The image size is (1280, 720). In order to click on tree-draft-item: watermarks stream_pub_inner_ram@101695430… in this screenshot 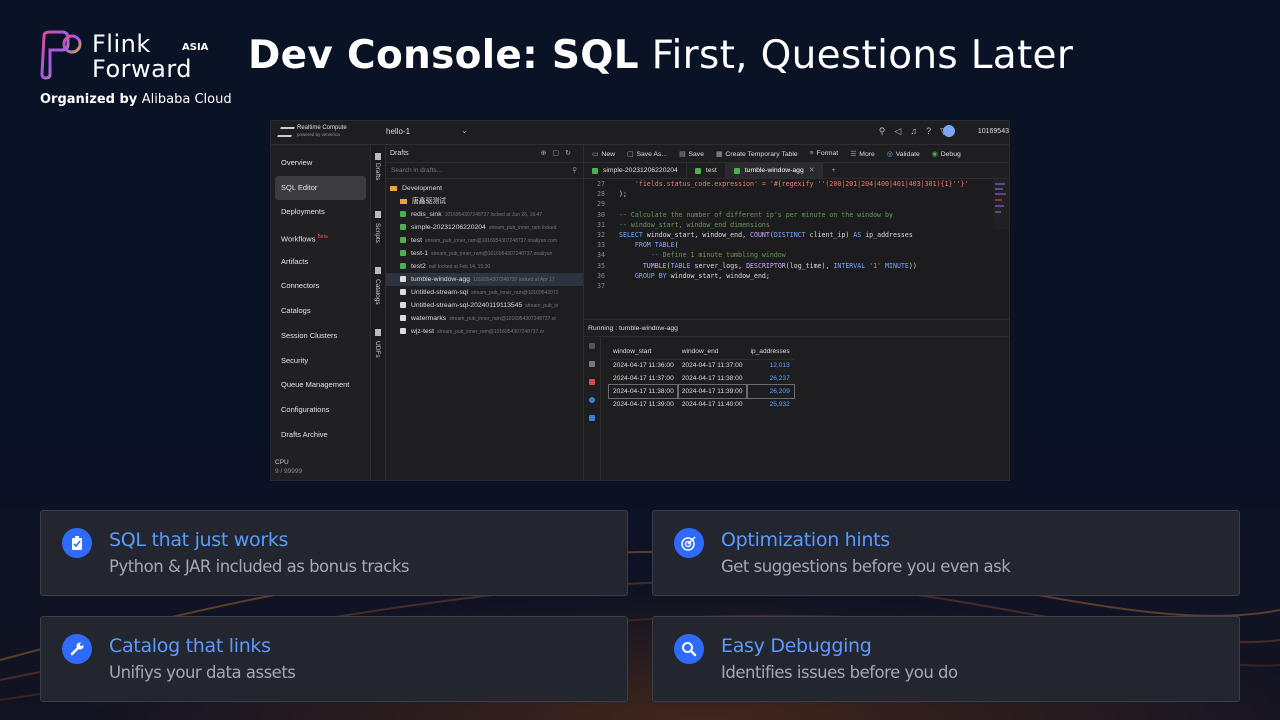, I will do `click(484, 318)`.